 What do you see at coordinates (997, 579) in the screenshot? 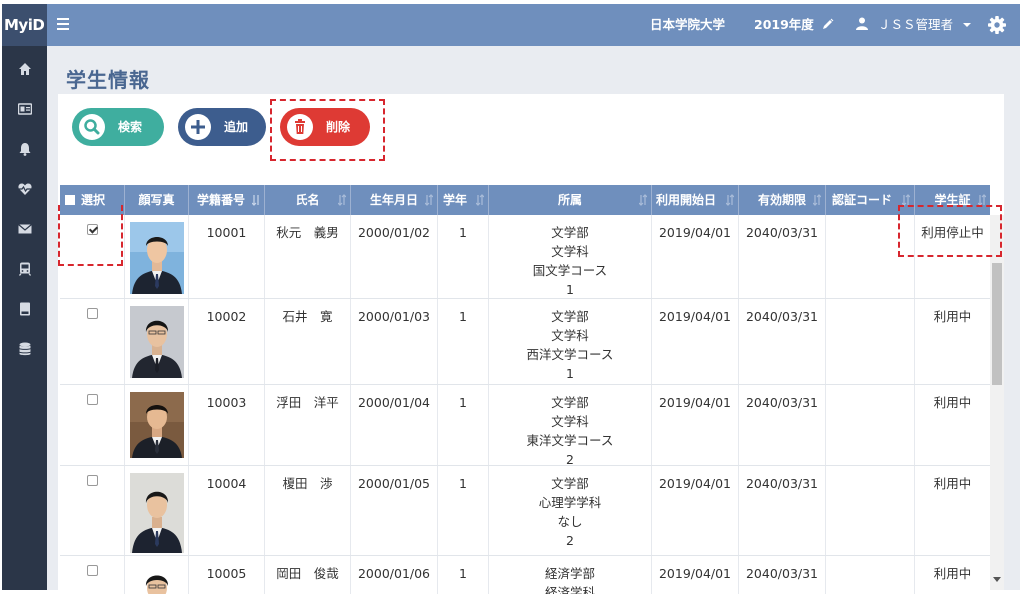
I see `scroll-down-arrow-icon` at bounding box center [997, 579].